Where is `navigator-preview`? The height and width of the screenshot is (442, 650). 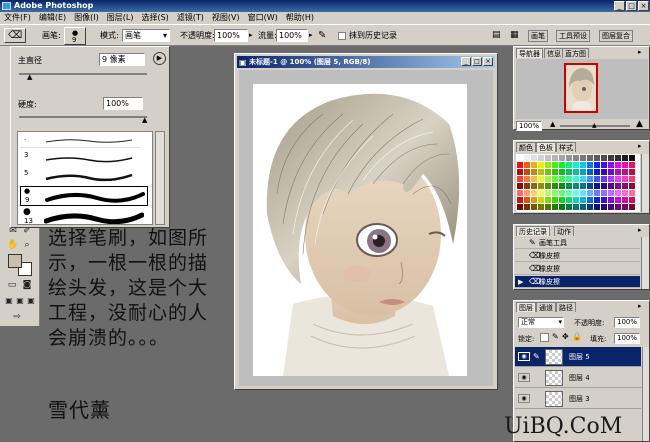
navigator-preview is located at coordinates (582, 89).